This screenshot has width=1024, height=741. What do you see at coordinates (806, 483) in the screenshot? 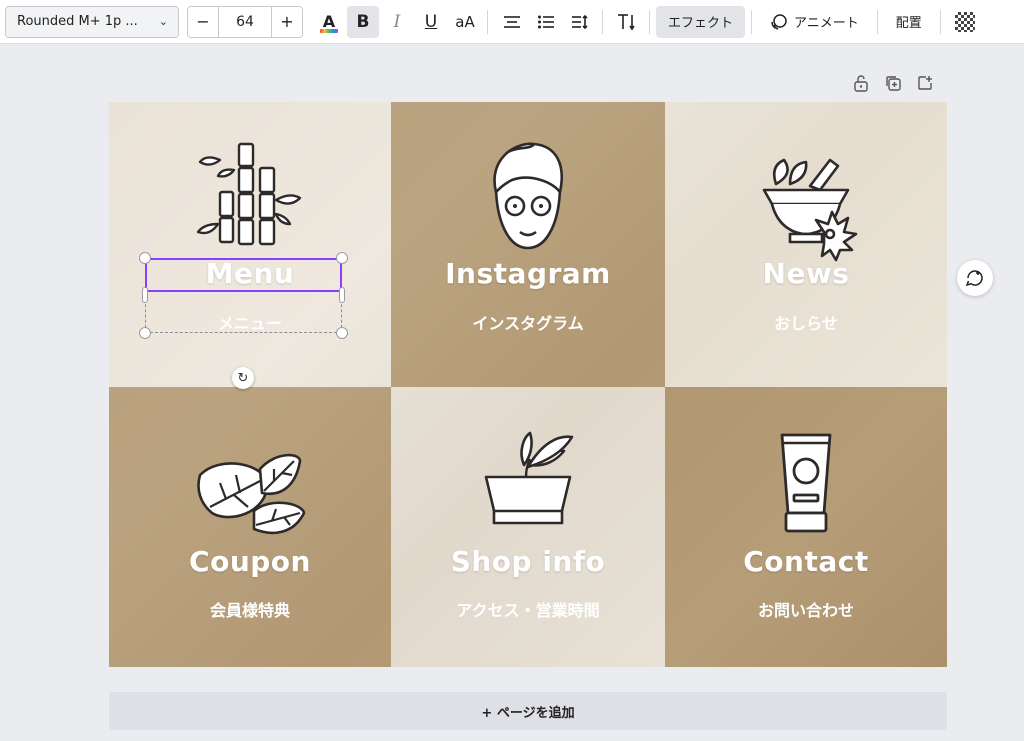
I see `cosmetic-tube-icon` at bounding box center [806, 483].